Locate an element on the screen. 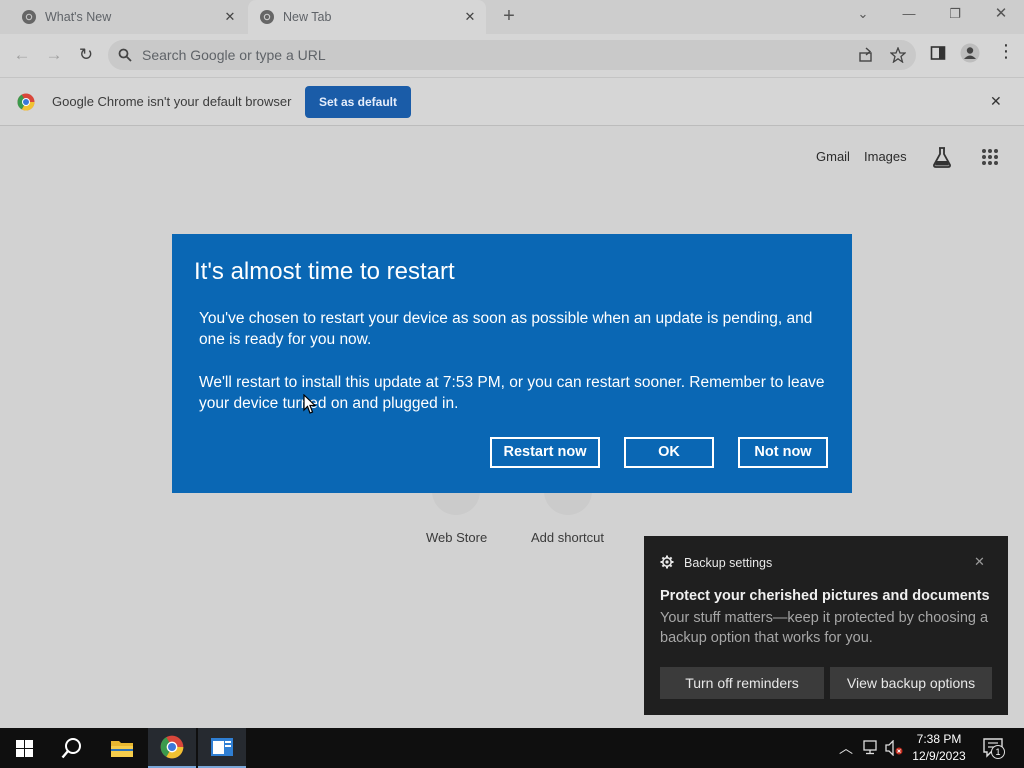 This screenshot has height=768, width=1024. new-tab-plus-icon: + is located at coordinates (509, 17).